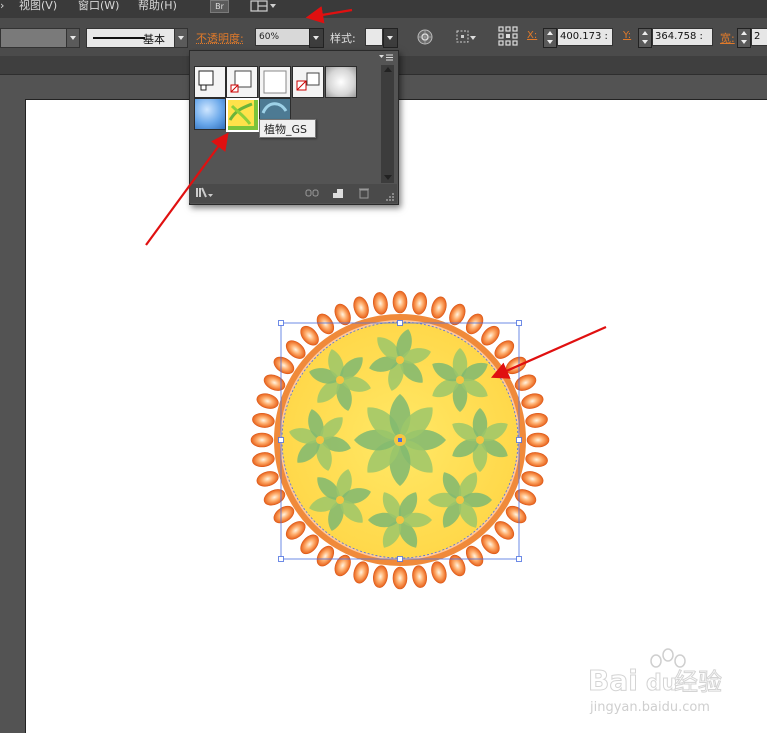  Describe the element at coordinates (744, 38) in the screenshot. I see `width-stepper` at that location.